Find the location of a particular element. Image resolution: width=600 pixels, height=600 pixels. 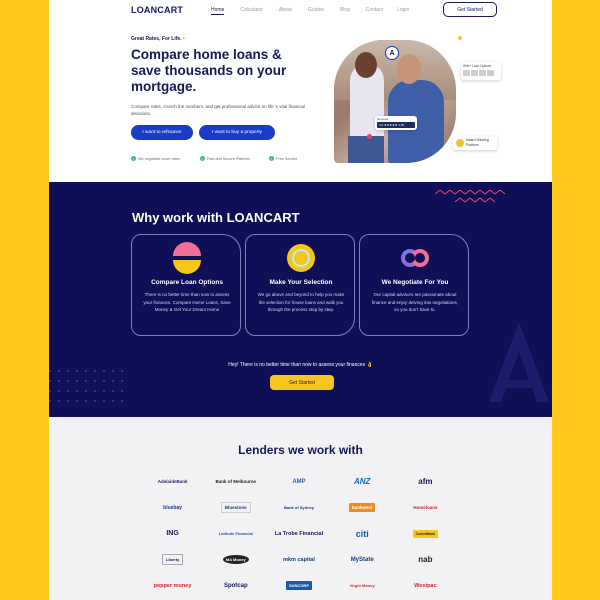

lender-logo: Bank of Sydney is located at coordinates (298, 507).